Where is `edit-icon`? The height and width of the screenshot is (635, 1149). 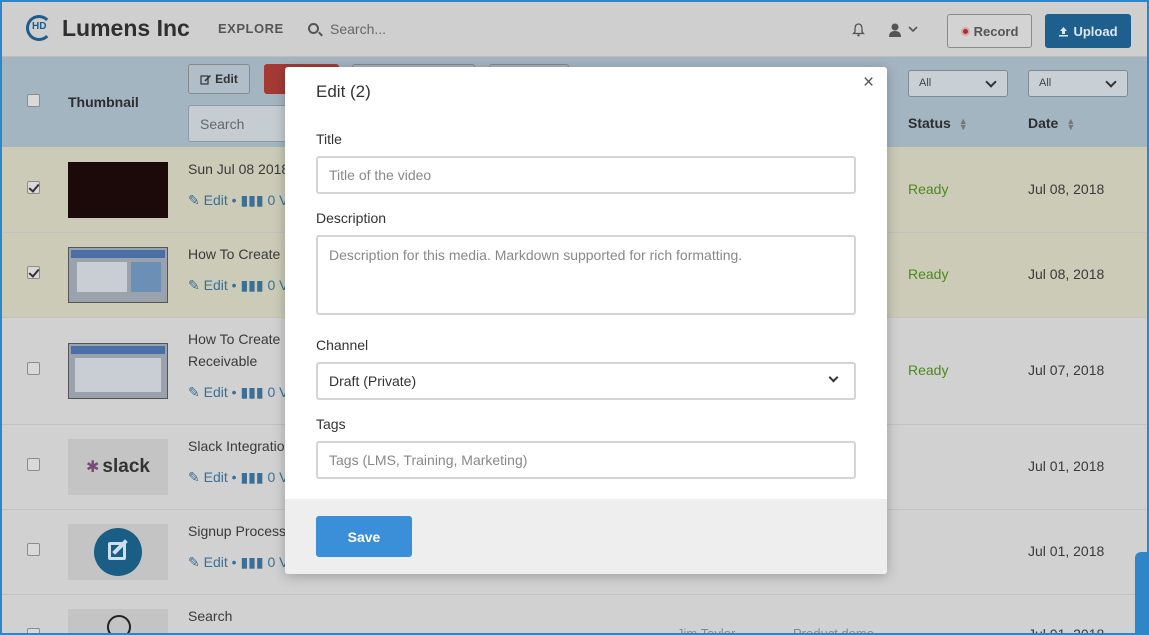 edit-icon is located at coordinates (206, 79).